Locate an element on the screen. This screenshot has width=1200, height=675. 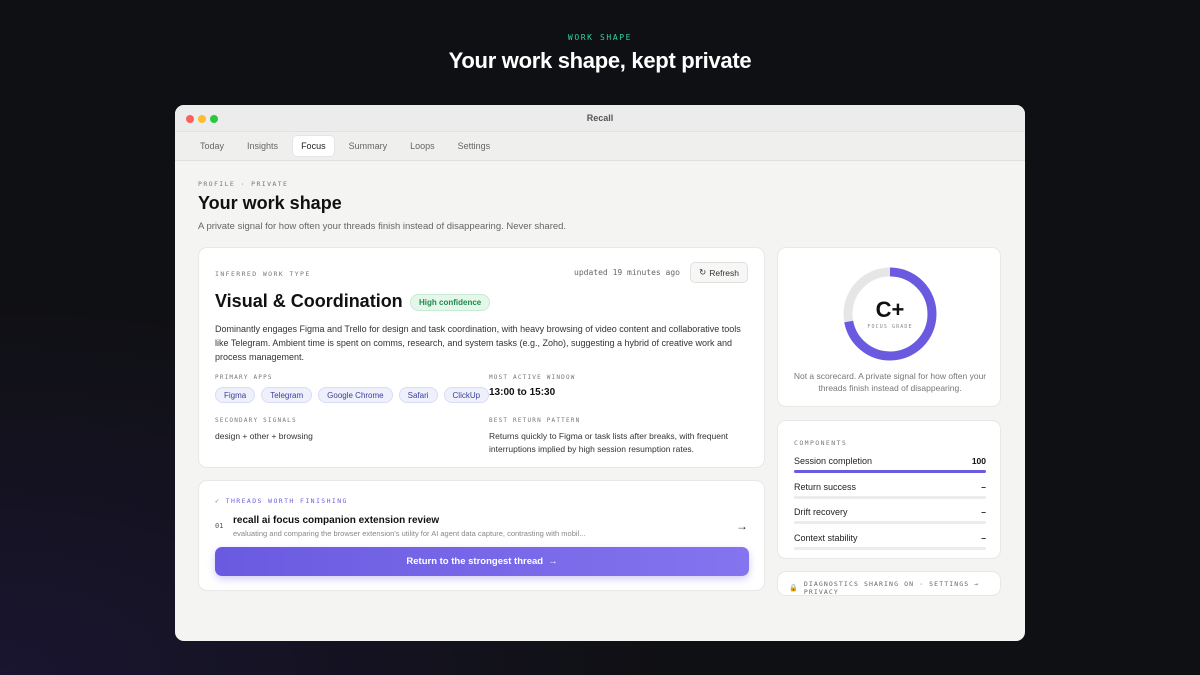
refresh-icon: ↻ is located at coordinates (703, 272).